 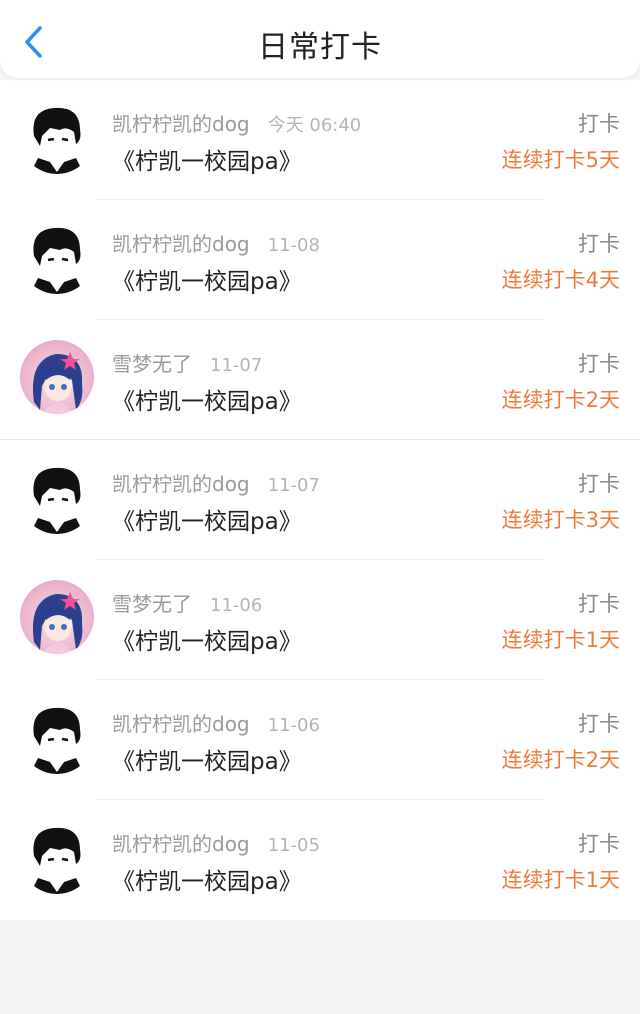 I want to click on list-item: 雪梦无了 11-07 《柠凯一校园pa》 打卡 连续打卡2天, so click(x=320, y=380).